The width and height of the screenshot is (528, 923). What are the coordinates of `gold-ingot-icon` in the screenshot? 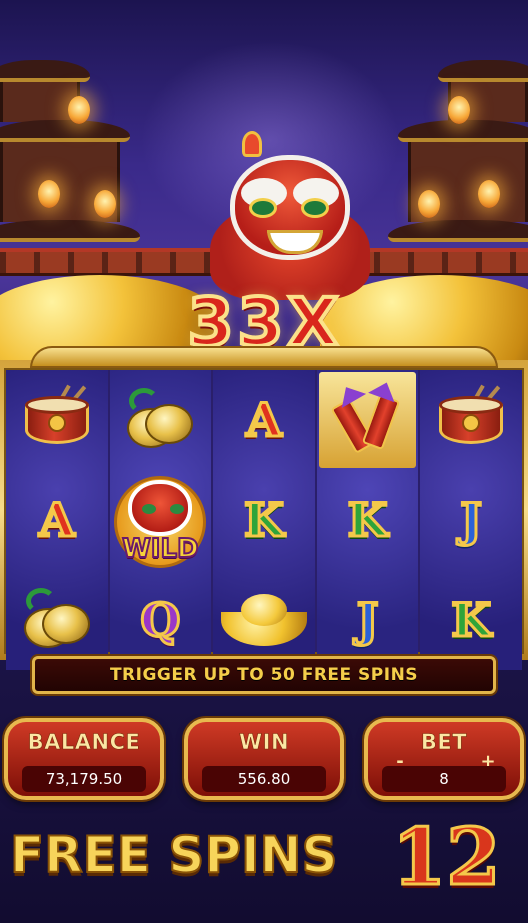 It's located at (263, 620).